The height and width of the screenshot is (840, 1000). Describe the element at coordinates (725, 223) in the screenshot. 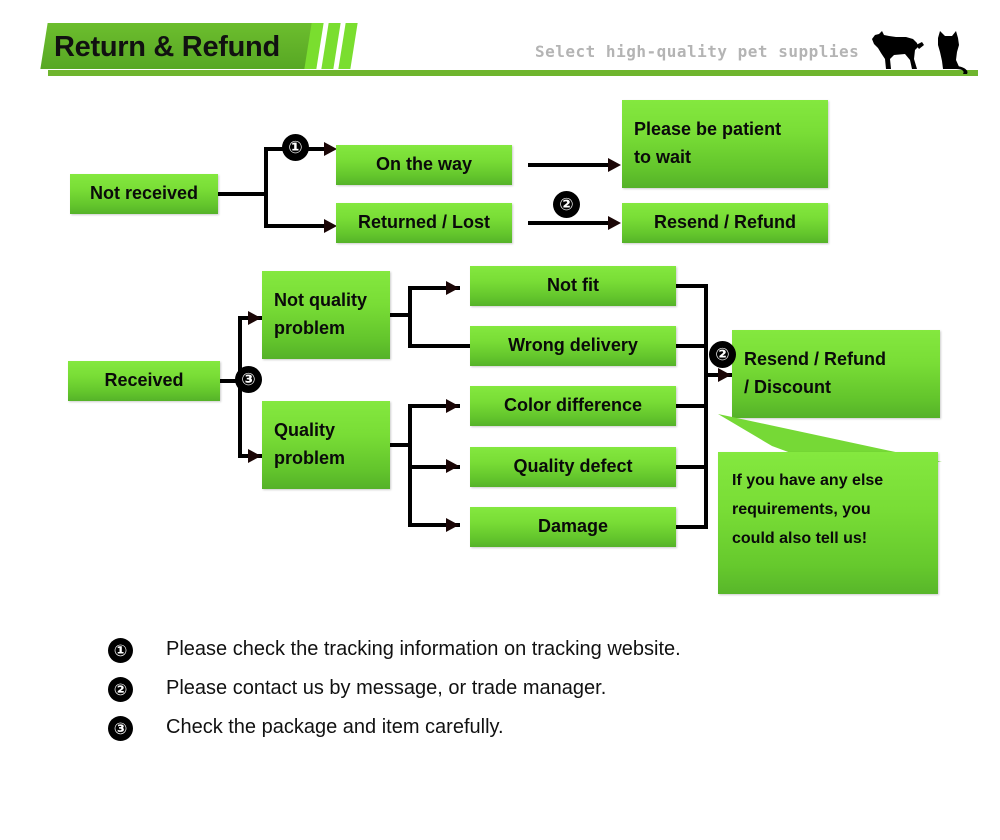

I see `flow-box-resend-refund-top: Resend / Refund` at that location.